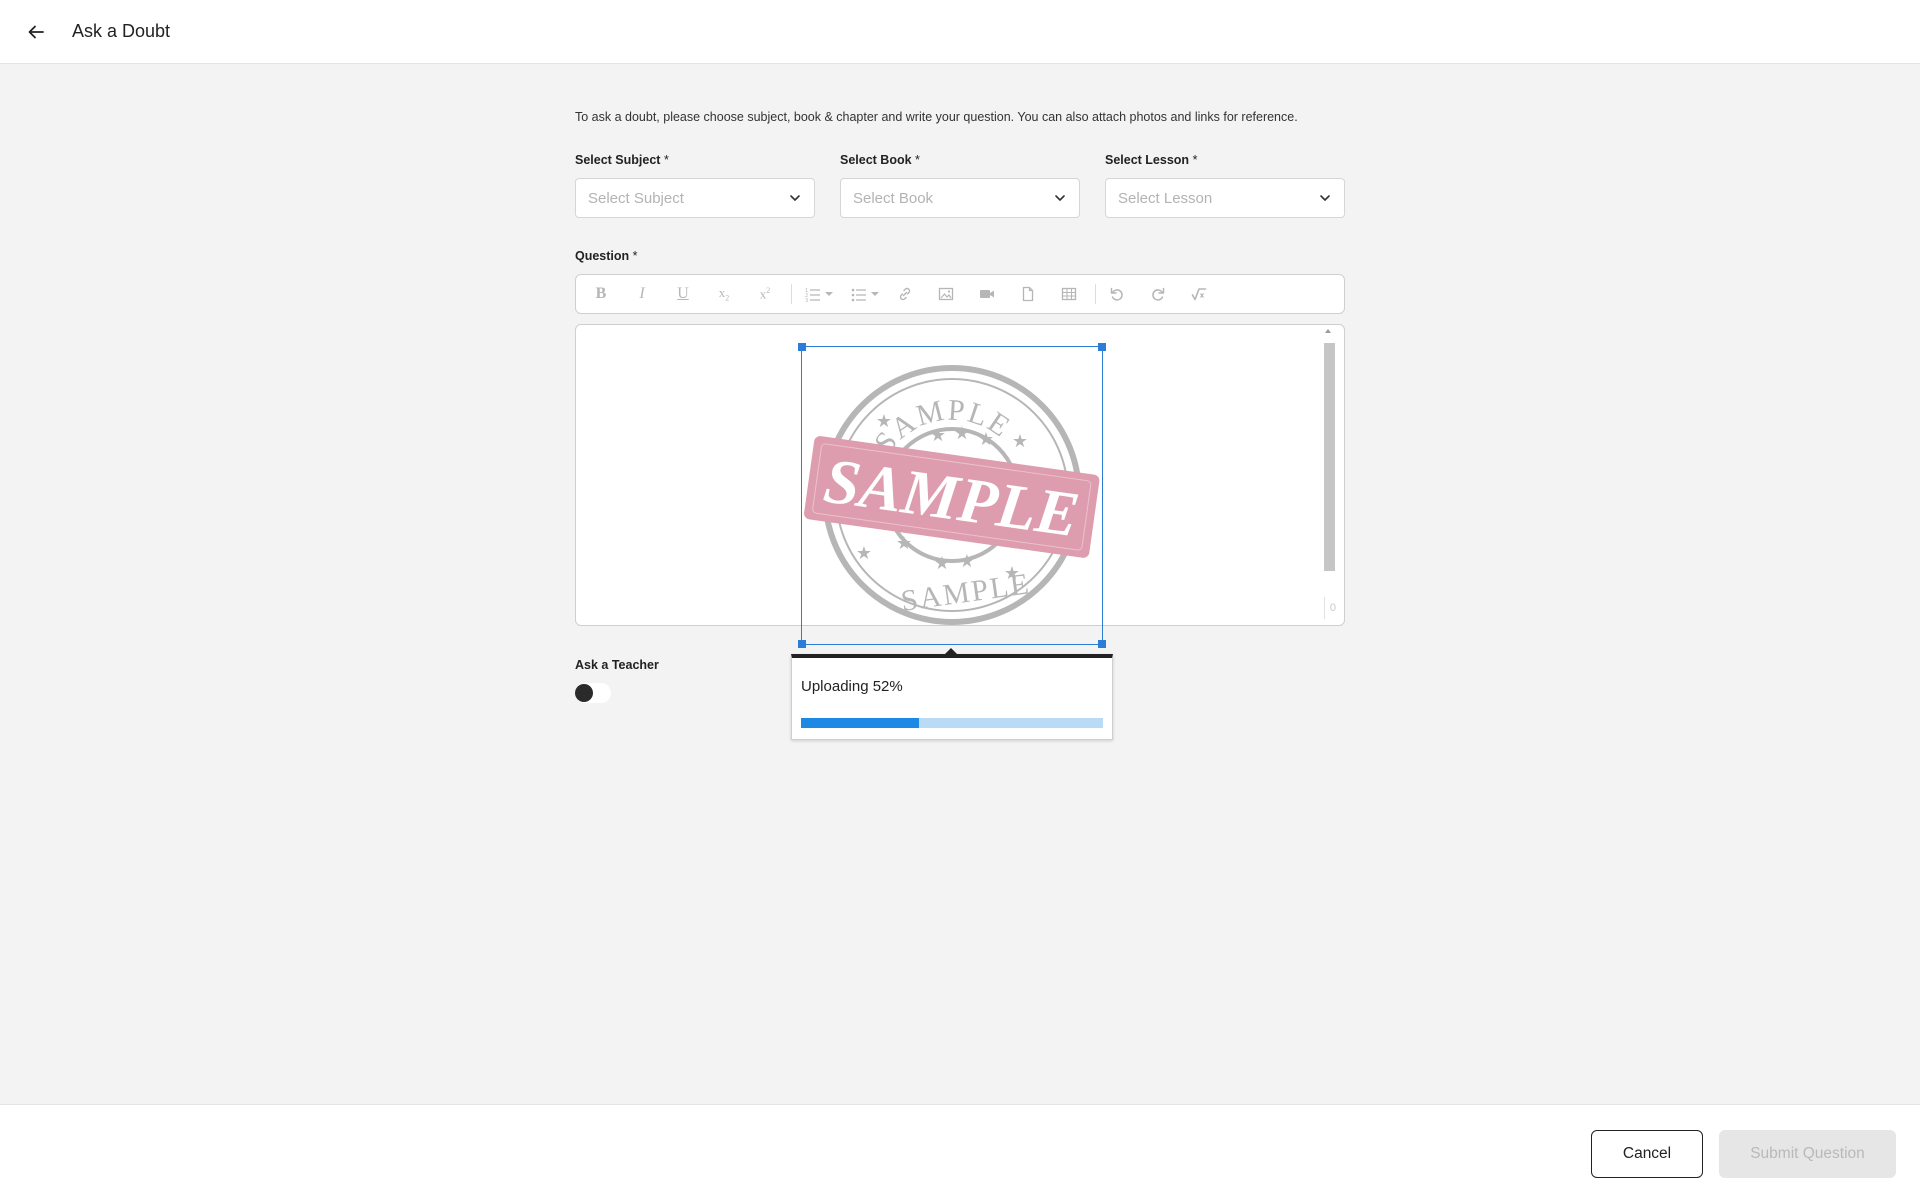 The image size is (1920, 1200). Describe the element at coordinates (1102, 347) in the screenshot. I see `resize-handle-top-right` at that location.